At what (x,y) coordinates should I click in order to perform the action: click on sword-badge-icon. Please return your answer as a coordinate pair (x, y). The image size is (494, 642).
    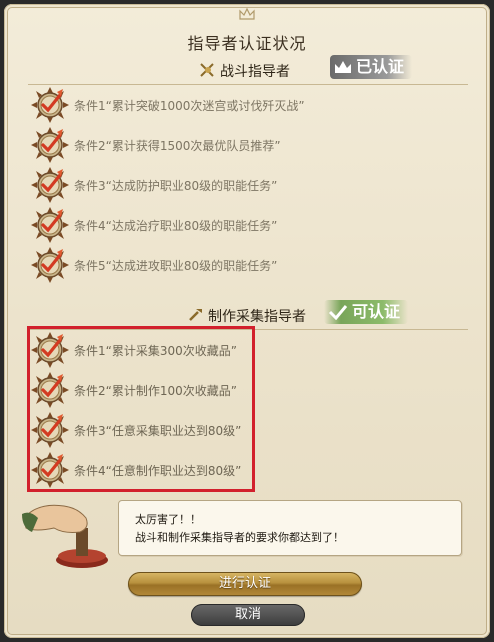
    Looking at the image, I should click on (207, 70).